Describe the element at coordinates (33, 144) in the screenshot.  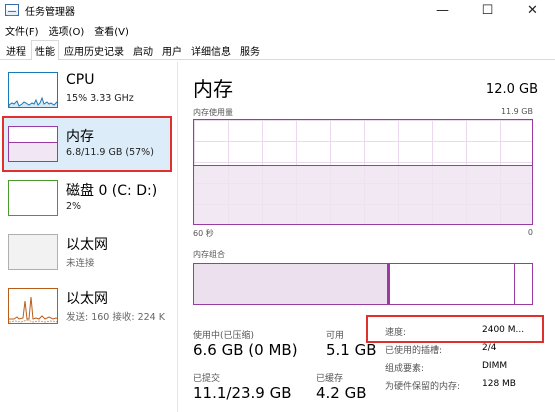
I see `memory-thumbnail-graph` at that location.